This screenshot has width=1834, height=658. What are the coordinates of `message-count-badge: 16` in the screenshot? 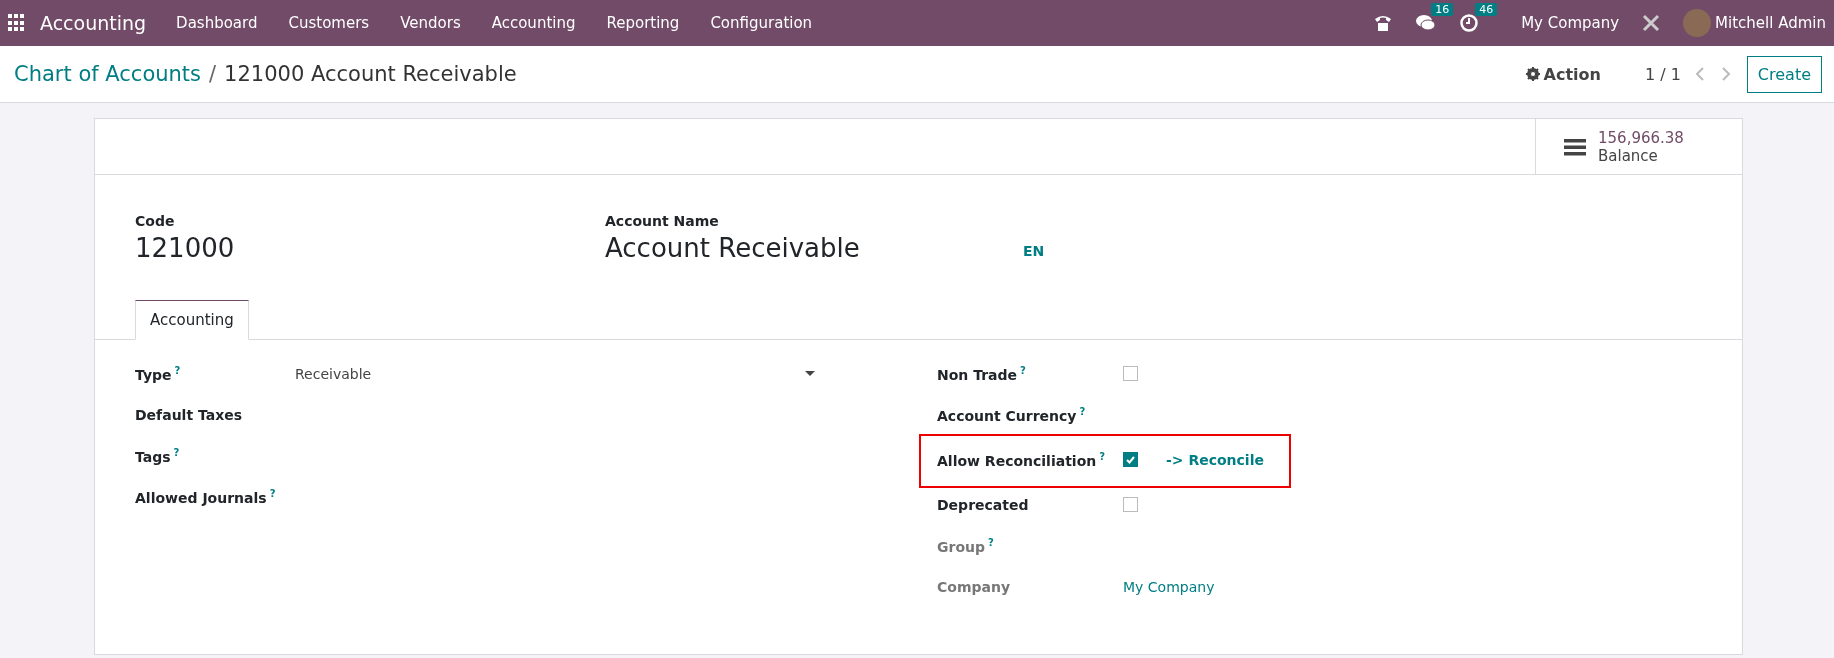 It's located at (1442, 9).